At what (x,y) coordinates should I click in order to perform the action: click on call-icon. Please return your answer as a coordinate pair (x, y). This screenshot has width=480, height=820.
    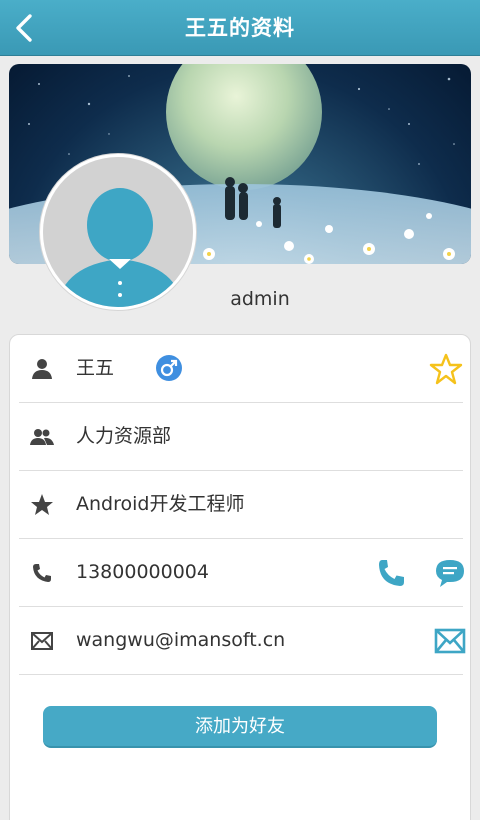
    Looking at the image, I should click on (392, 573).